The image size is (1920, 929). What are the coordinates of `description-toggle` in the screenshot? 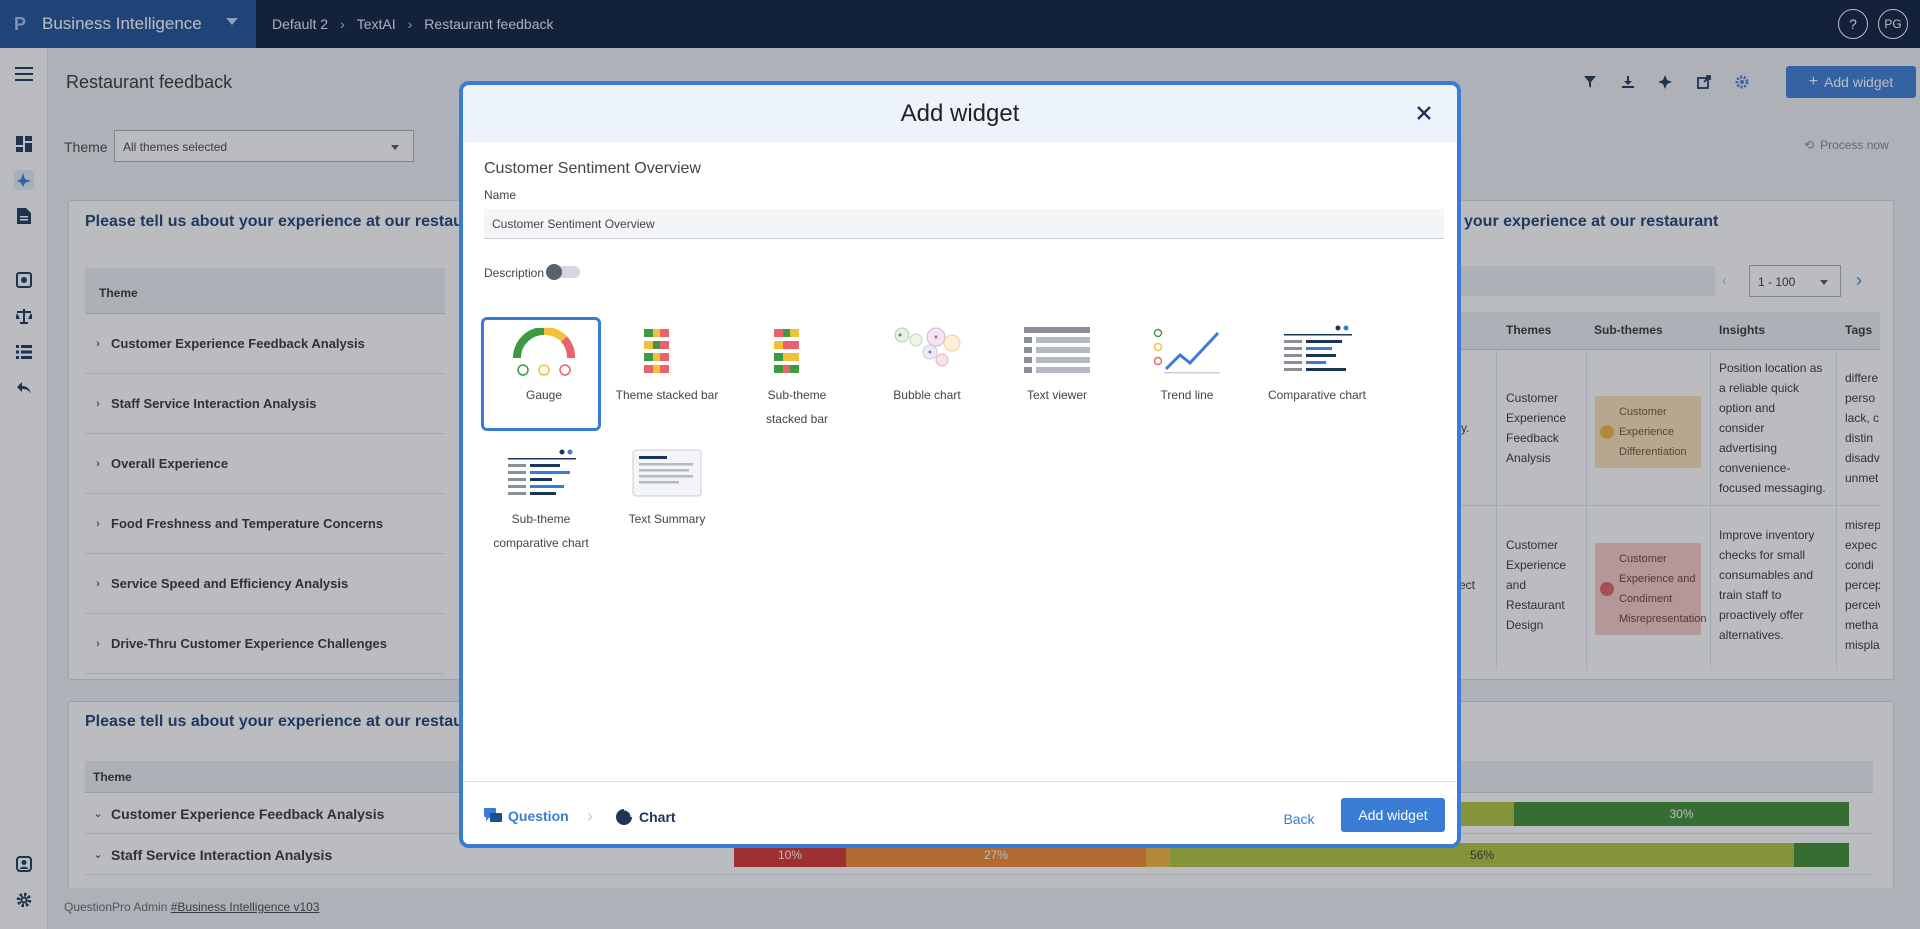 It's located at (563, 272).